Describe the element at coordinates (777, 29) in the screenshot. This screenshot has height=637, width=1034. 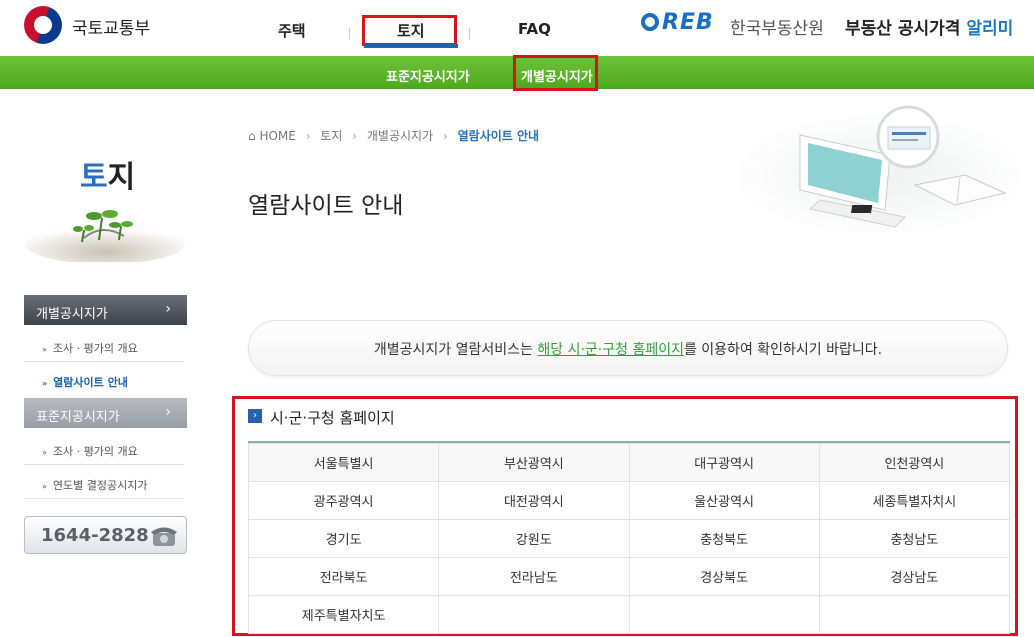
I see `reb-name: 한국부동산원` at that location.